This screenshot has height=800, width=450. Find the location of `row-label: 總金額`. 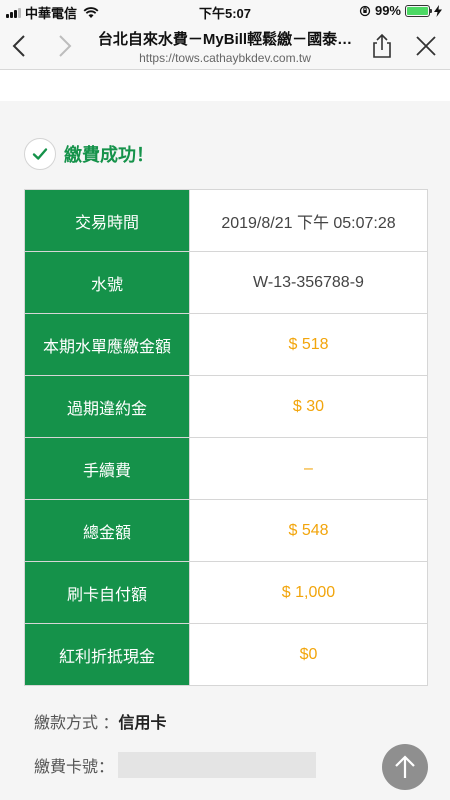

row-label: 總金額 is located at coordinates (107, 530).